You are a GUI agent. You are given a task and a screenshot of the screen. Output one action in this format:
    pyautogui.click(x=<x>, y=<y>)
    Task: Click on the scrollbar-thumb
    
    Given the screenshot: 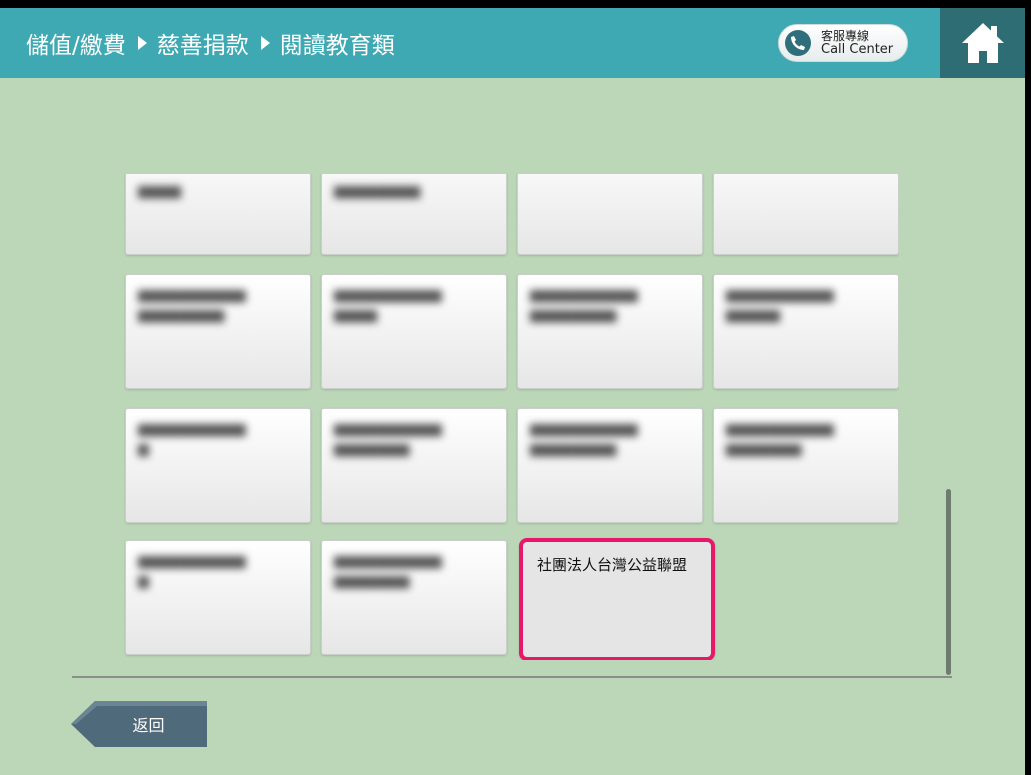 What is the action you would take?
    pyautogui.click(x=948, y=582)
    